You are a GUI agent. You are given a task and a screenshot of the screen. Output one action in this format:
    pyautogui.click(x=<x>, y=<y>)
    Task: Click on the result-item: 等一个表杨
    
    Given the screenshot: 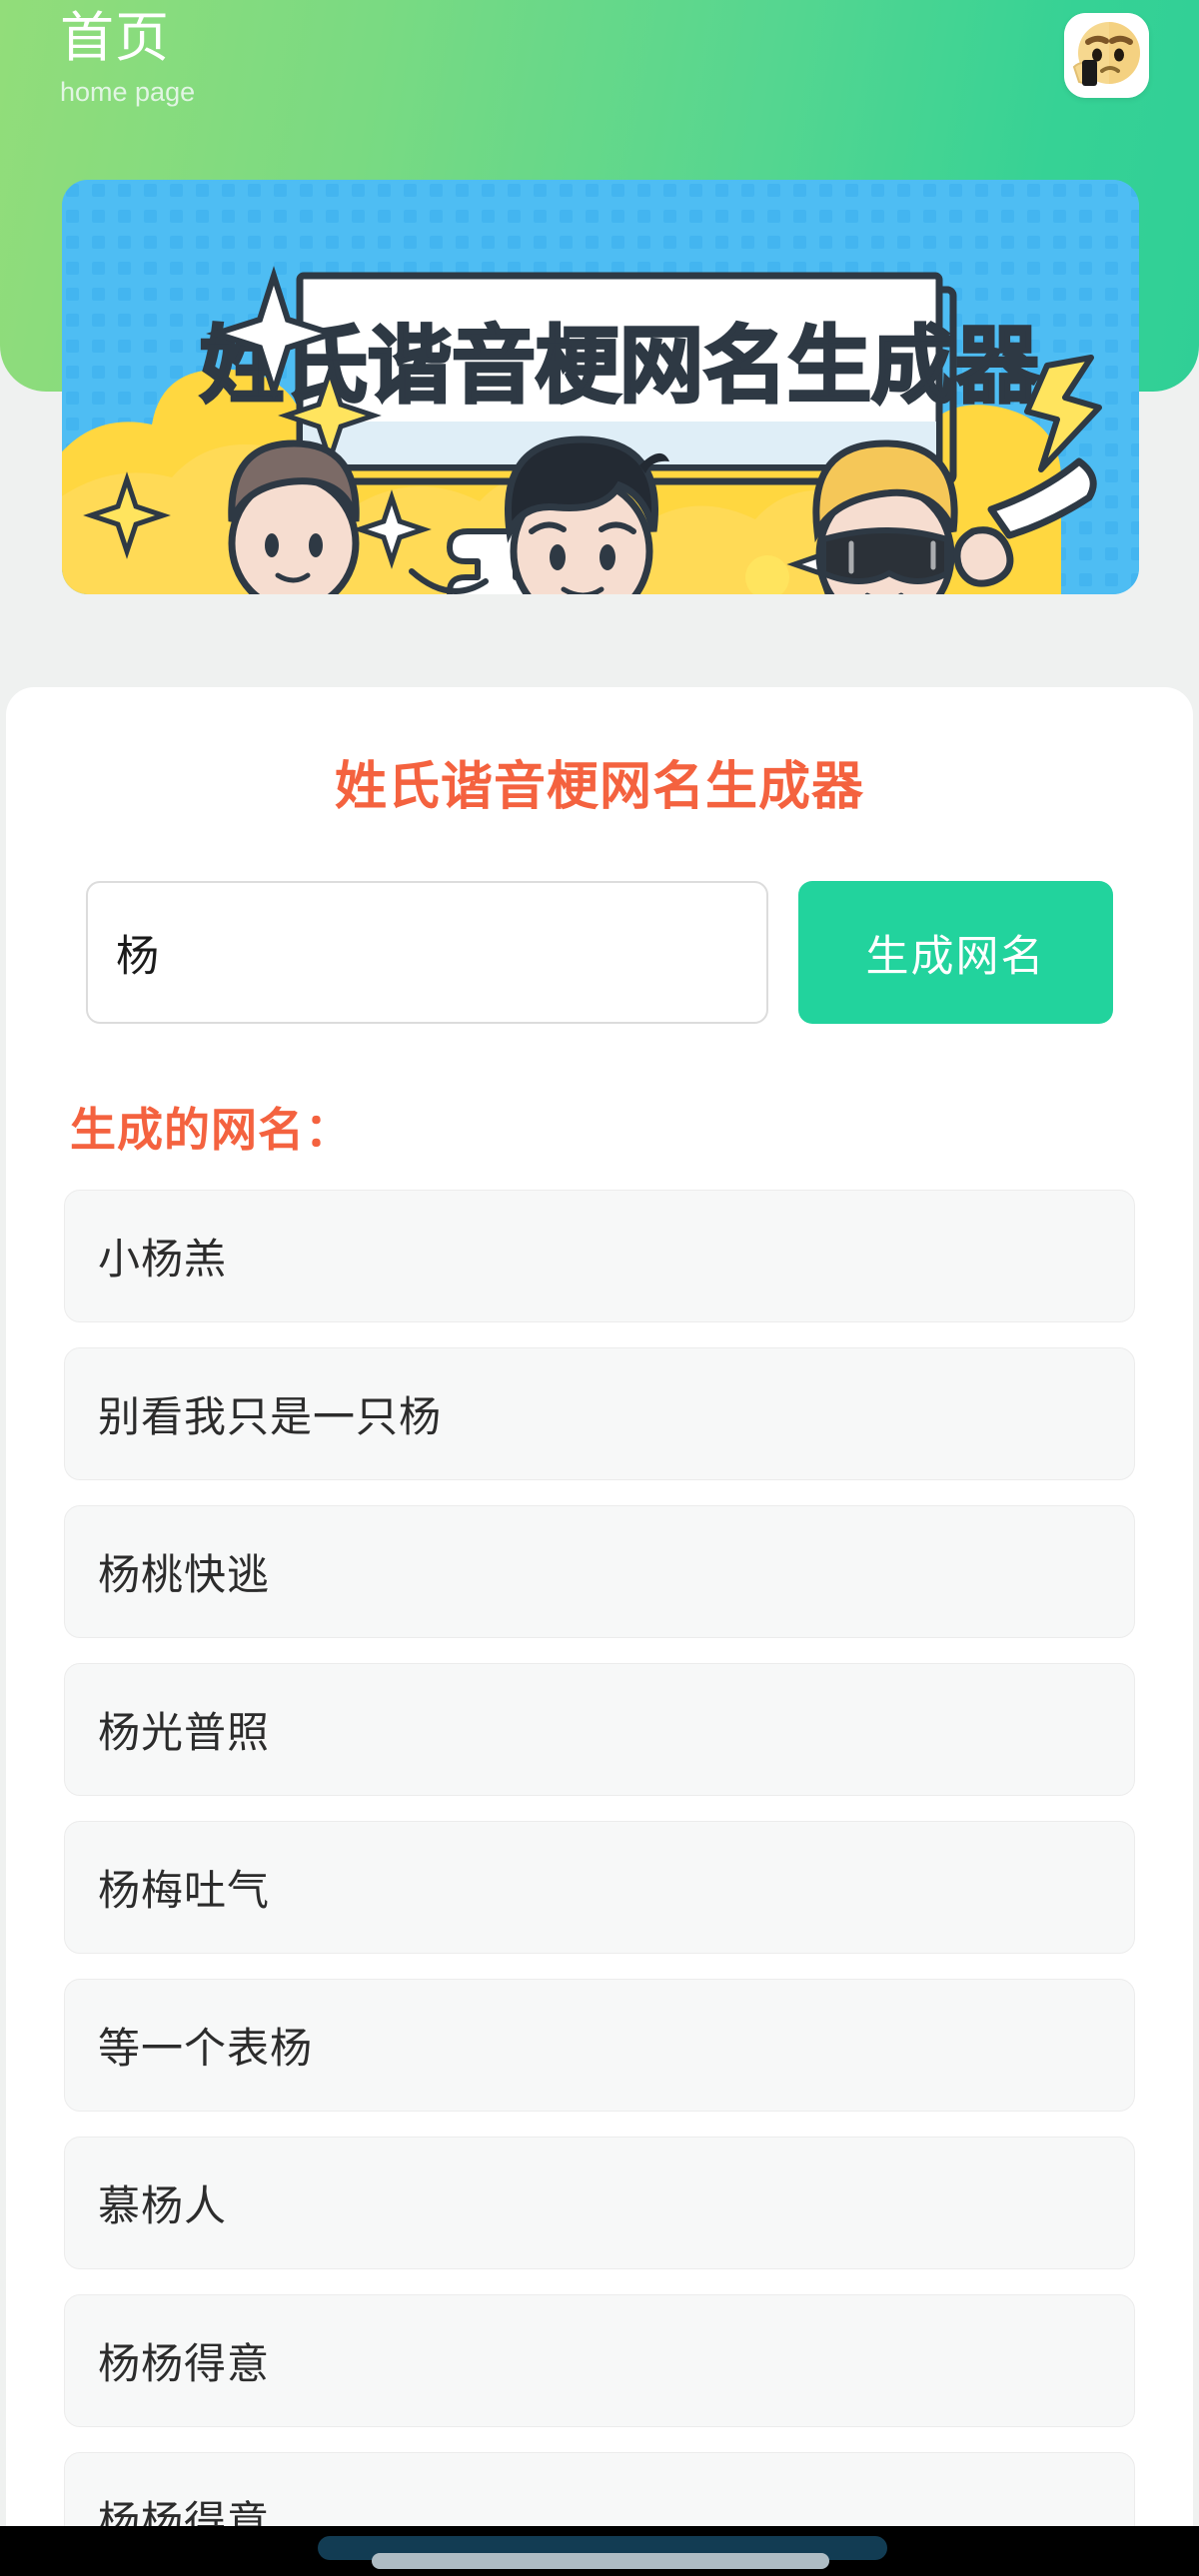 What is the action you would take?
    pyautogui.click(x=599, y=2046)
    